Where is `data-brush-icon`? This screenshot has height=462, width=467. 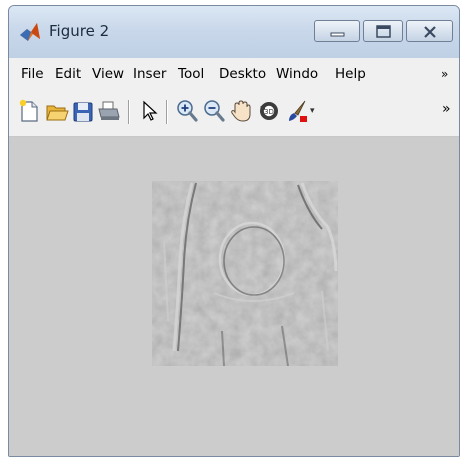
data-brush-icon is located at coordinates (297, 111).